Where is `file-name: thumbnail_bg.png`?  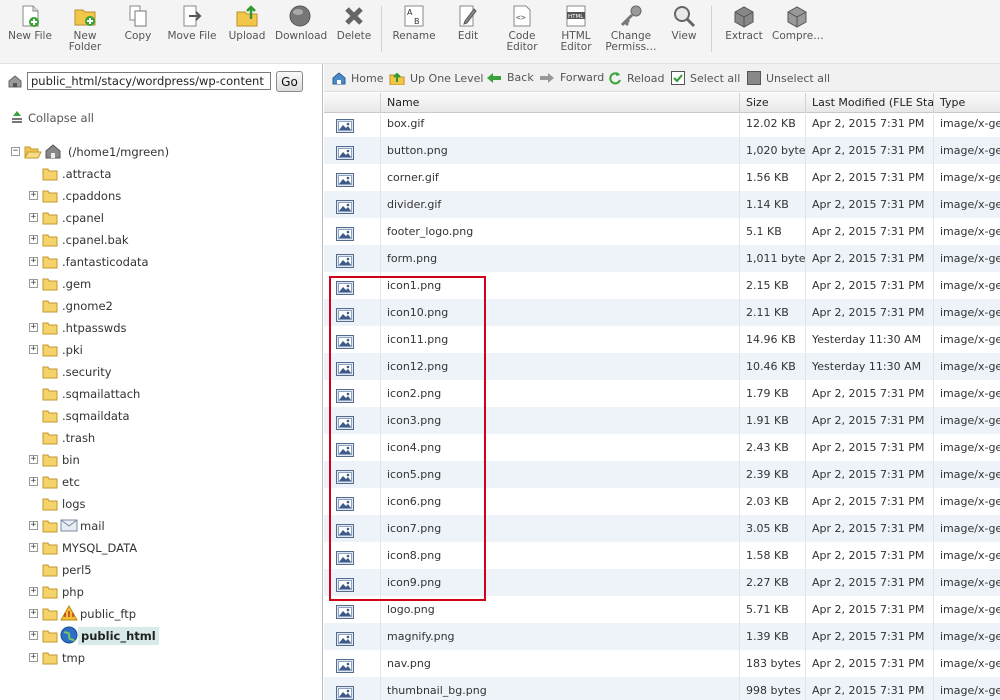
file-name: thumbnail_bg.png is located at coordinates (559, 688).